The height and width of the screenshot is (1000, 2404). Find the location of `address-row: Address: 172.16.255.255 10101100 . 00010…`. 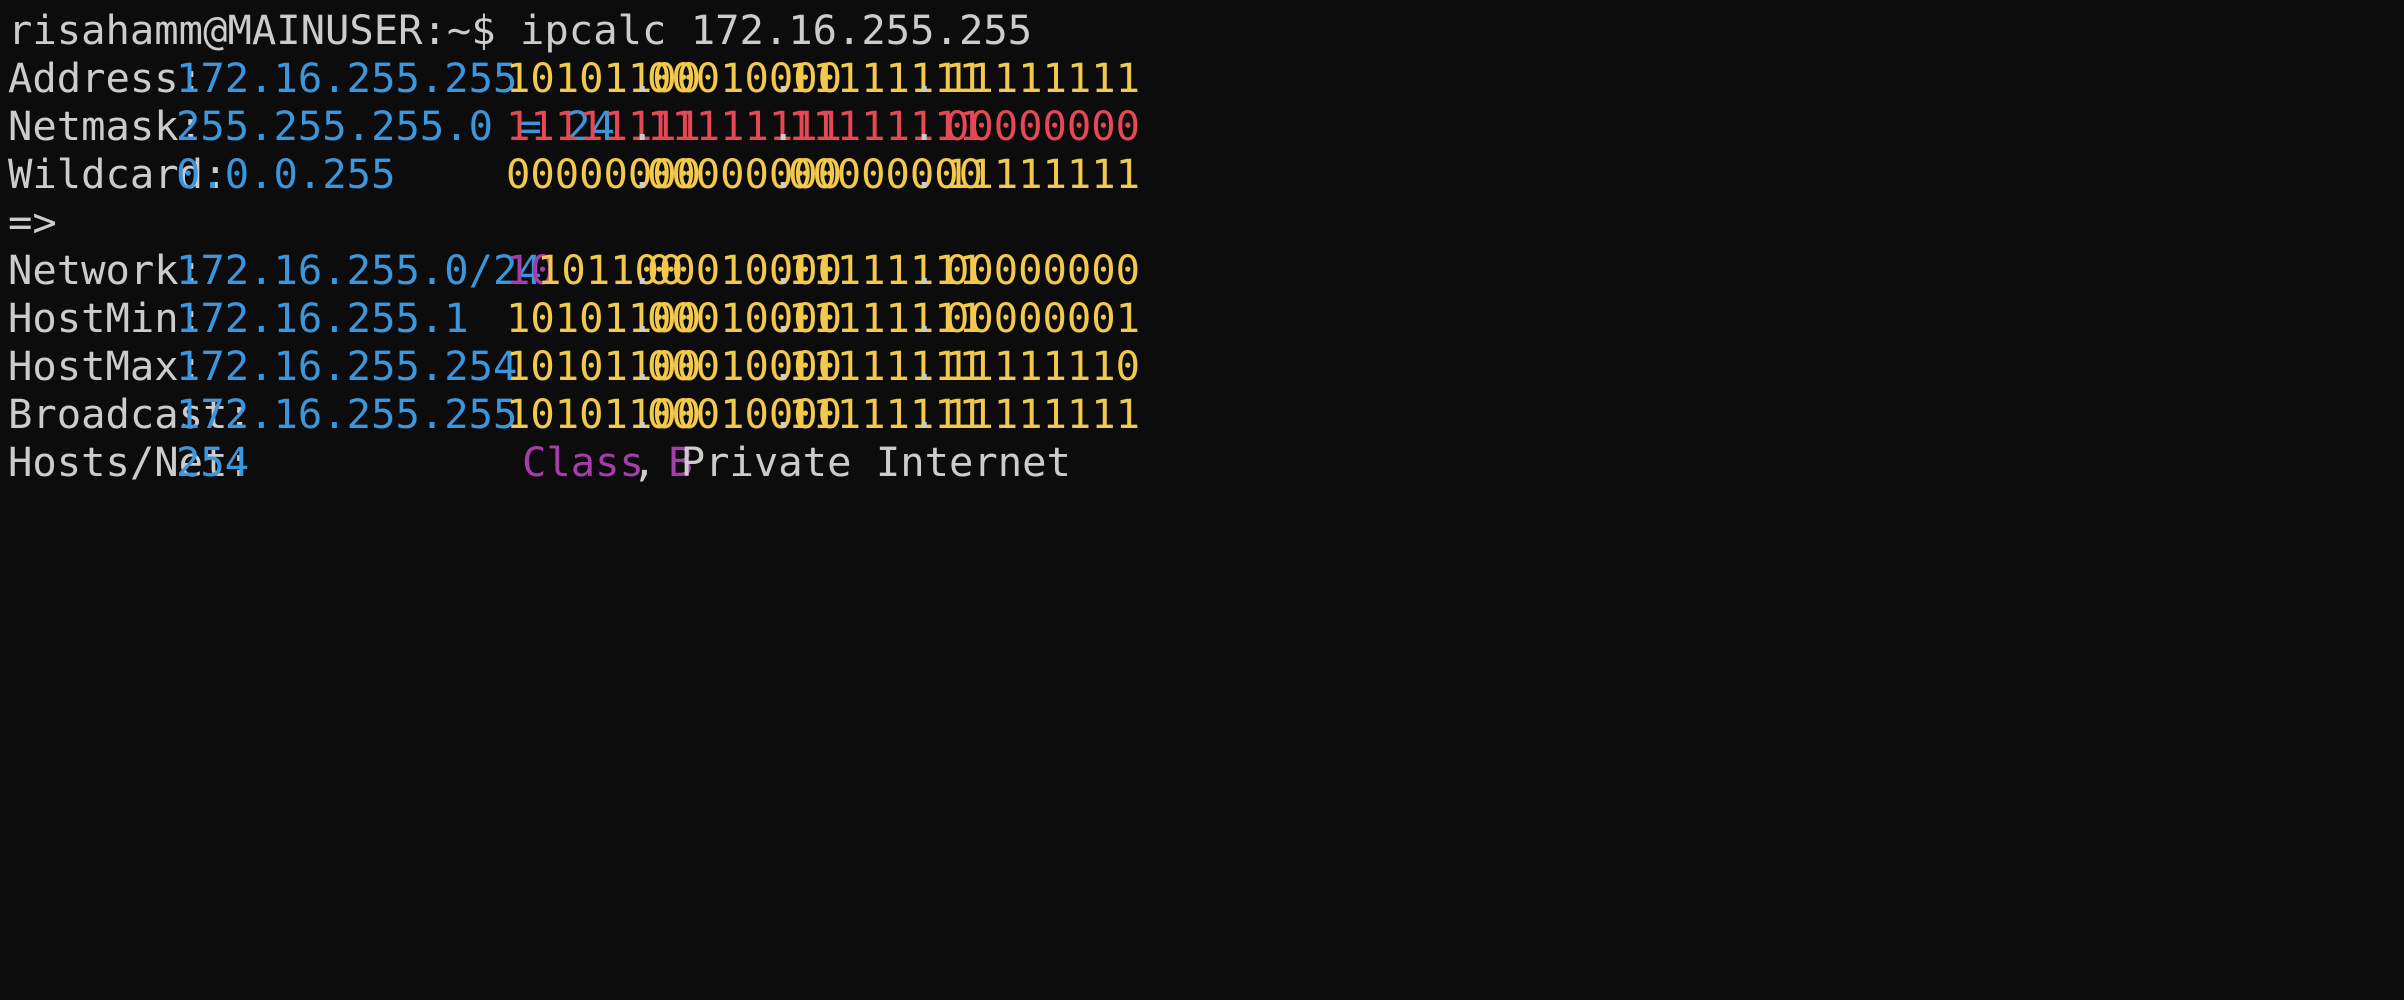

address-row: Address: 172.16.255.255 10101100 . 00010… is located at coordinates (574, 78).